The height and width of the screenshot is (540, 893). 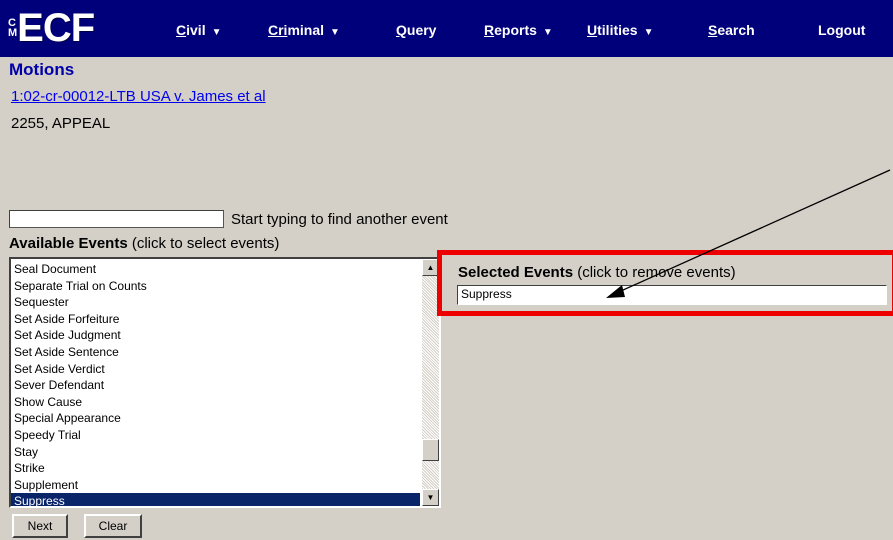 I want to click on list-item: Speedy Trial, so click(x=215, y=435).